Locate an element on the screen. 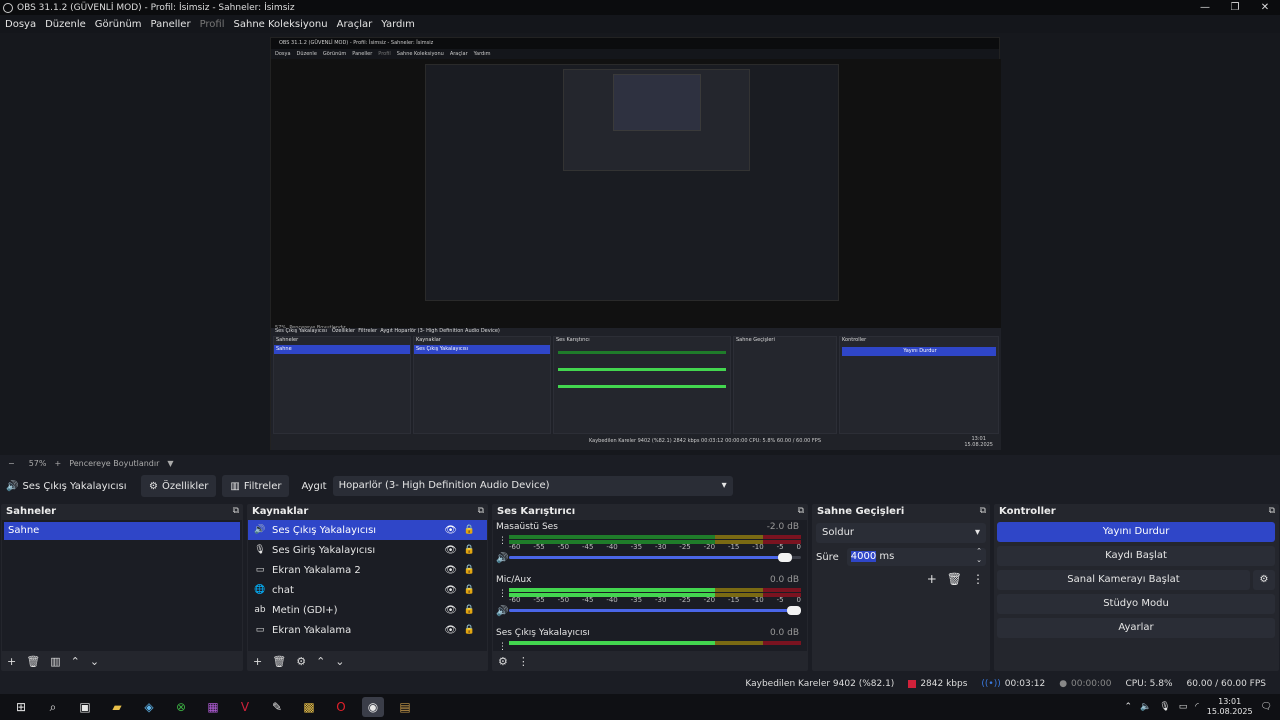  source-label: Ekran Yakalama 2 is located at coordinates (316, 570).